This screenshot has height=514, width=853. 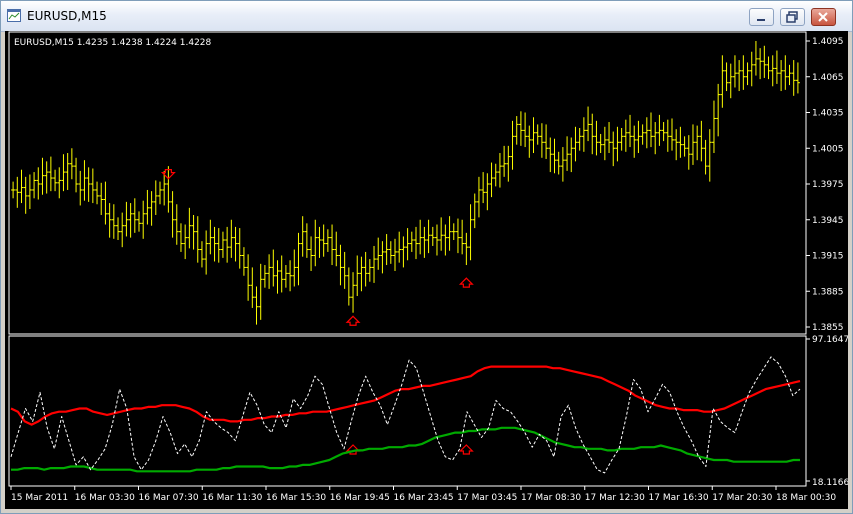 What do you see at coordinates (353, 320) in the screenshot?
I see `up-arrow-icon` at bounding box center [353, 320].